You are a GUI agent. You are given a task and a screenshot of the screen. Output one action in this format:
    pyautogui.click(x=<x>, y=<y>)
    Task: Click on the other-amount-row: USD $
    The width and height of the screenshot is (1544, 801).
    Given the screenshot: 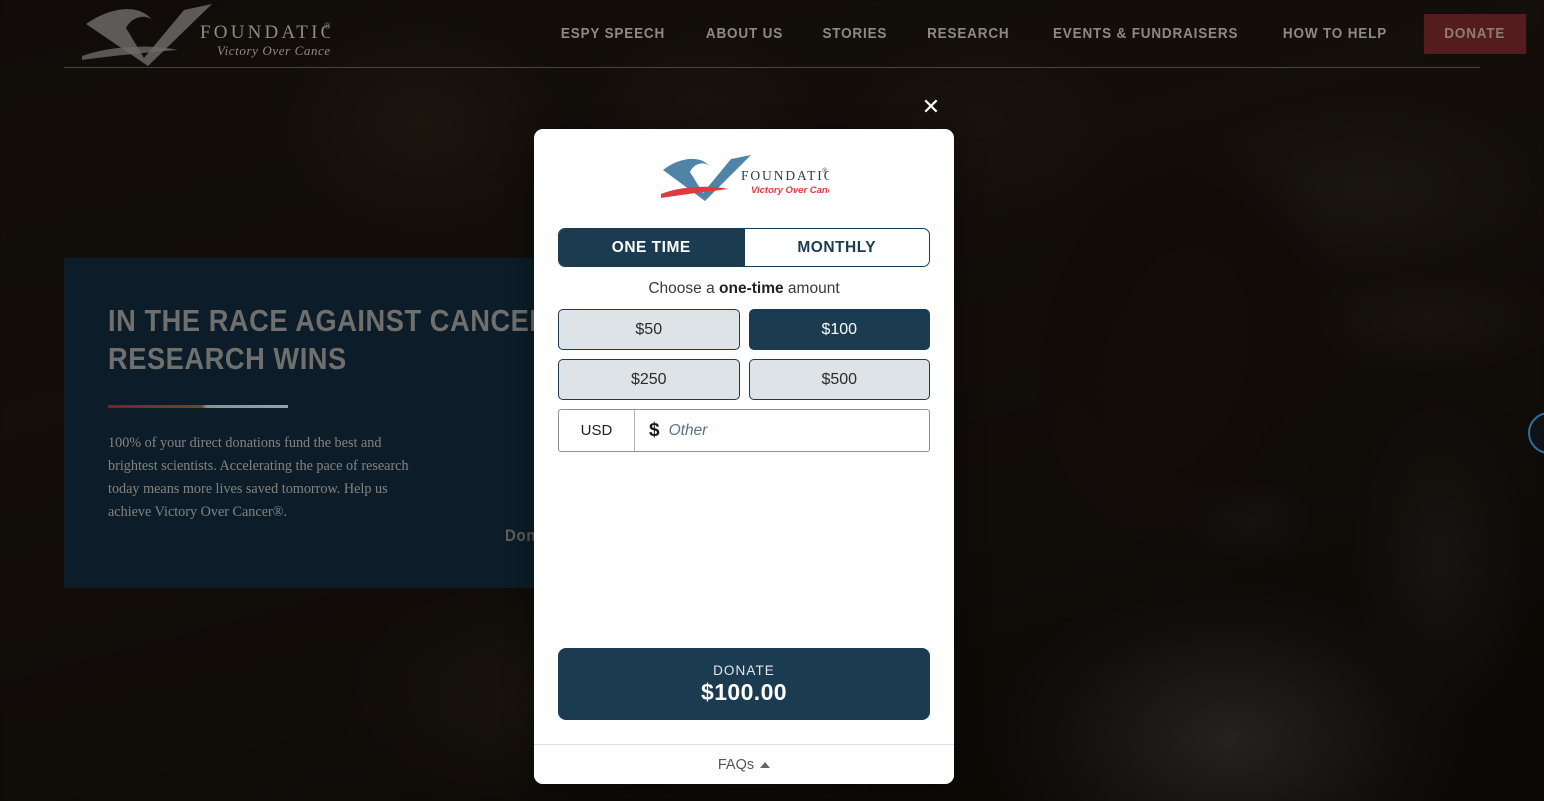 What is the action you would take?
    pyautogui.click(x=744, y=430)
    